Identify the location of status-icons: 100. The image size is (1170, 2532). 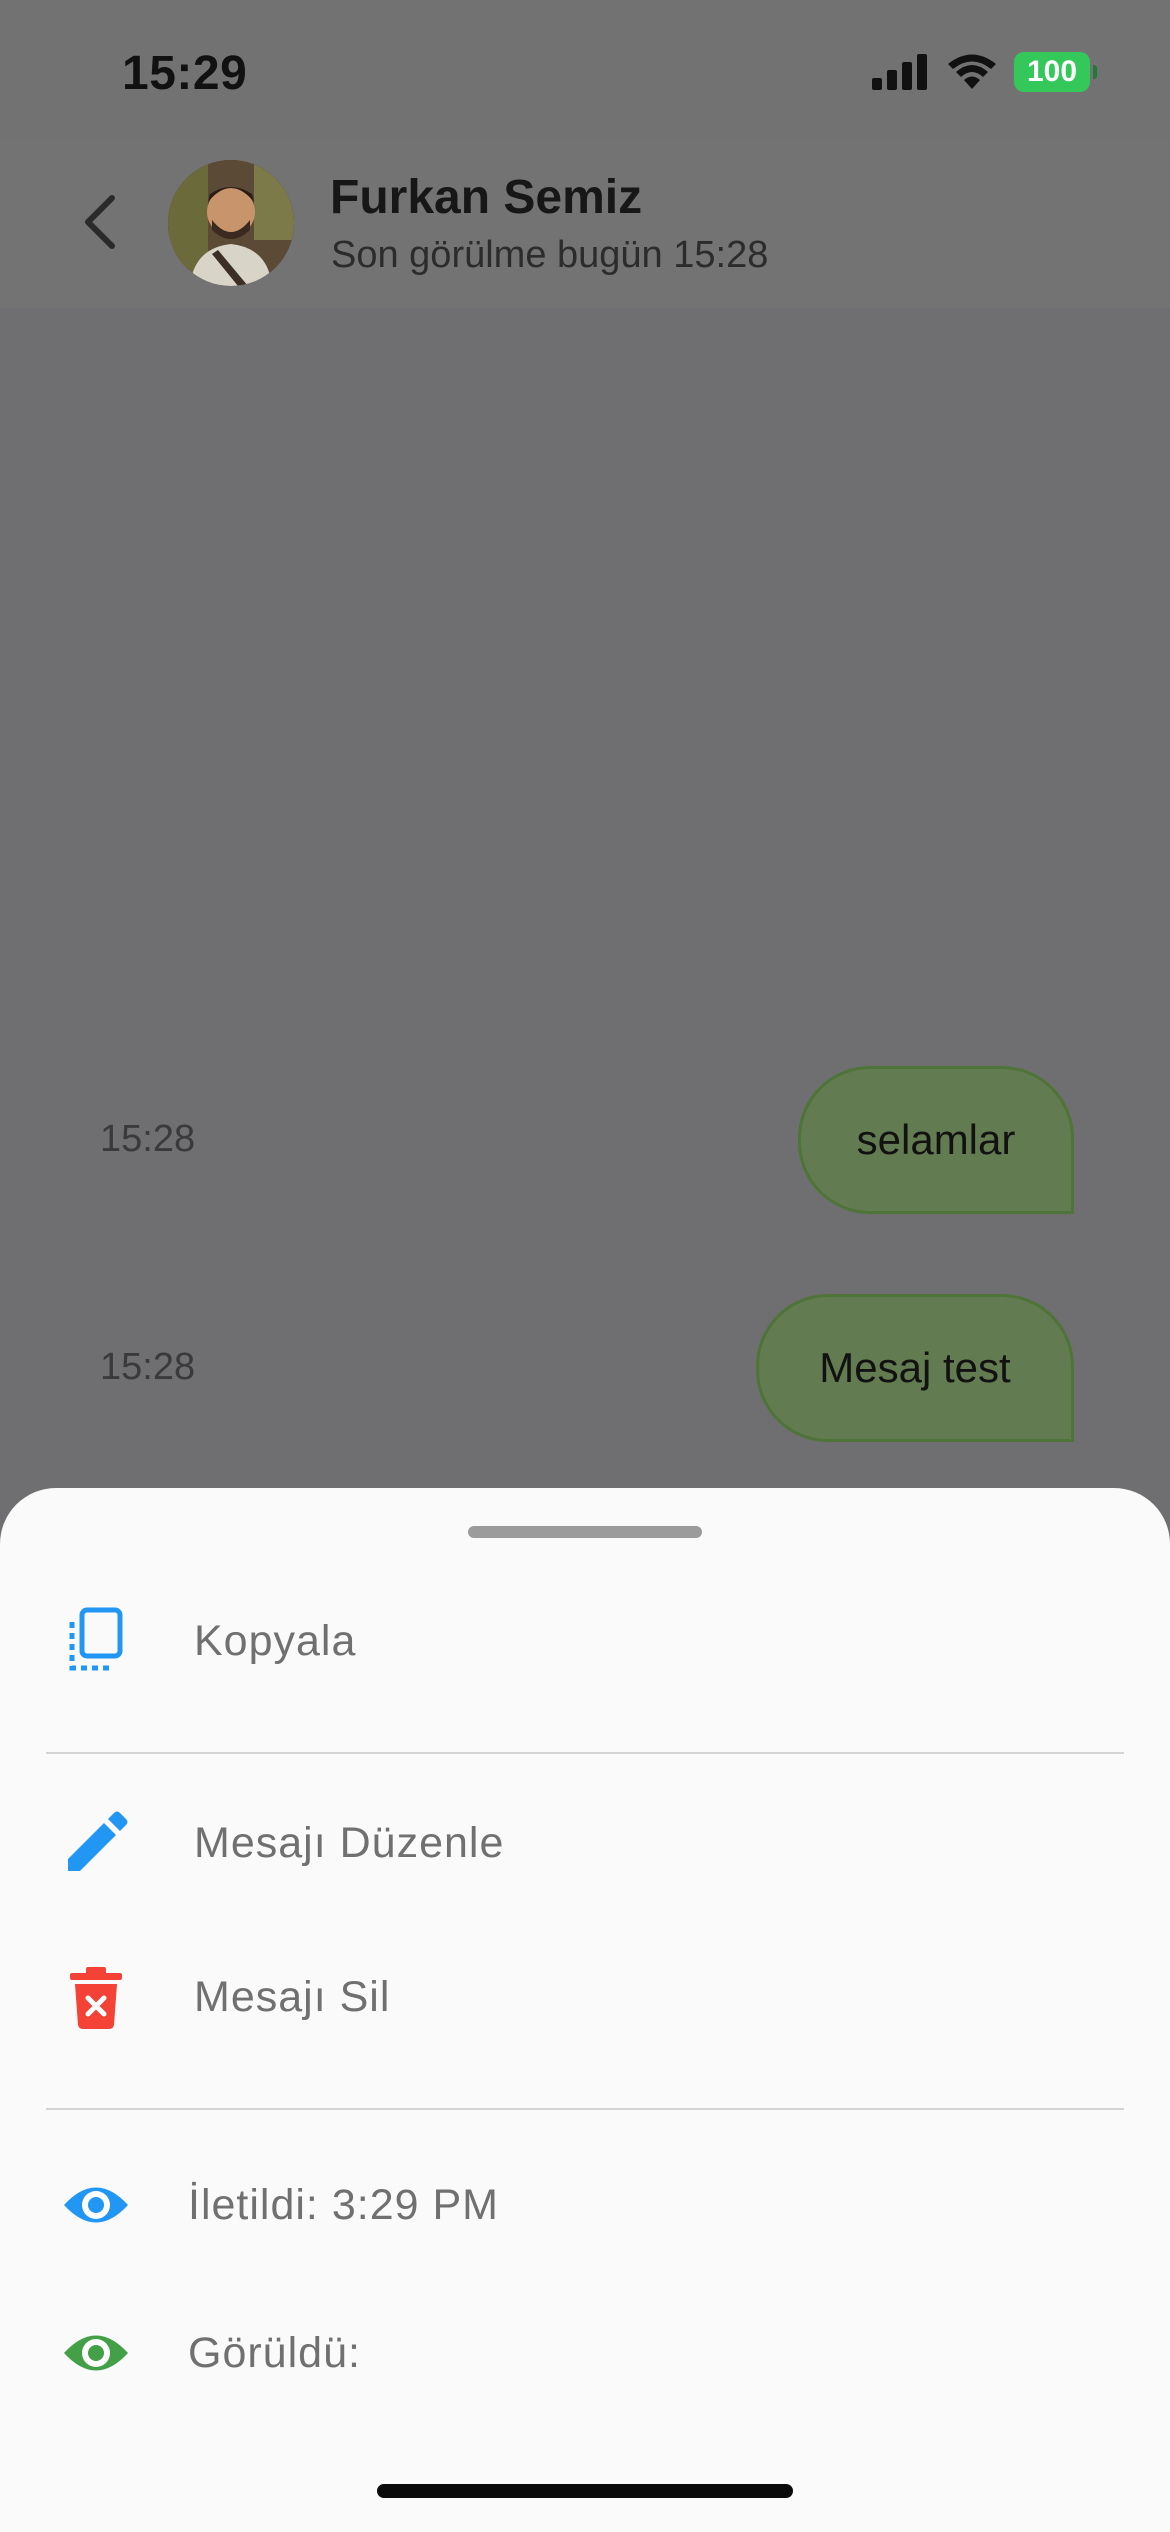
(984, 72).